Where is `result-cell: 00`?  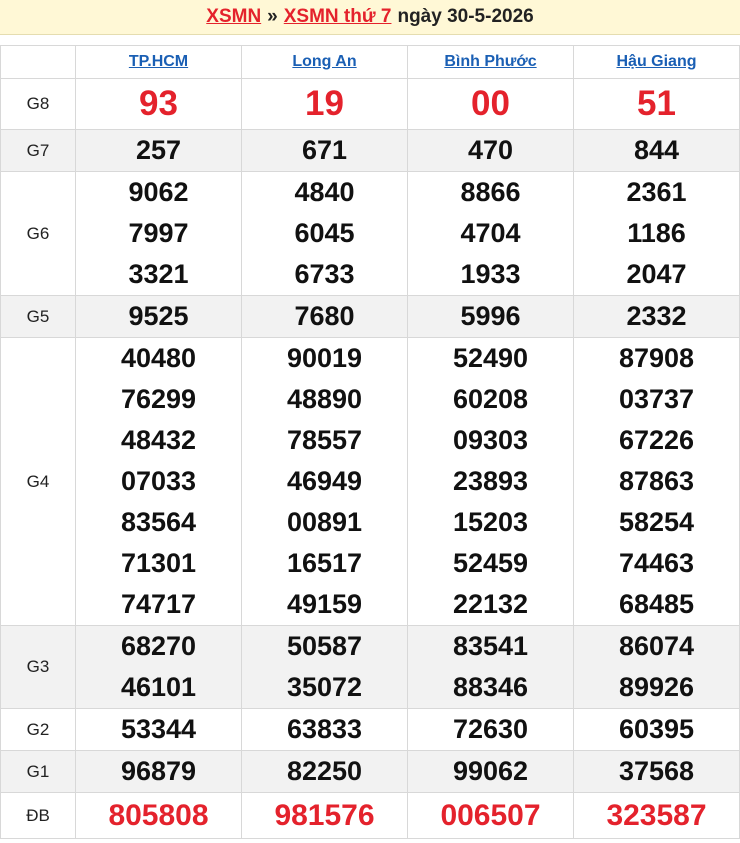
result-cell: 00 is located at coordinates (490, 104).